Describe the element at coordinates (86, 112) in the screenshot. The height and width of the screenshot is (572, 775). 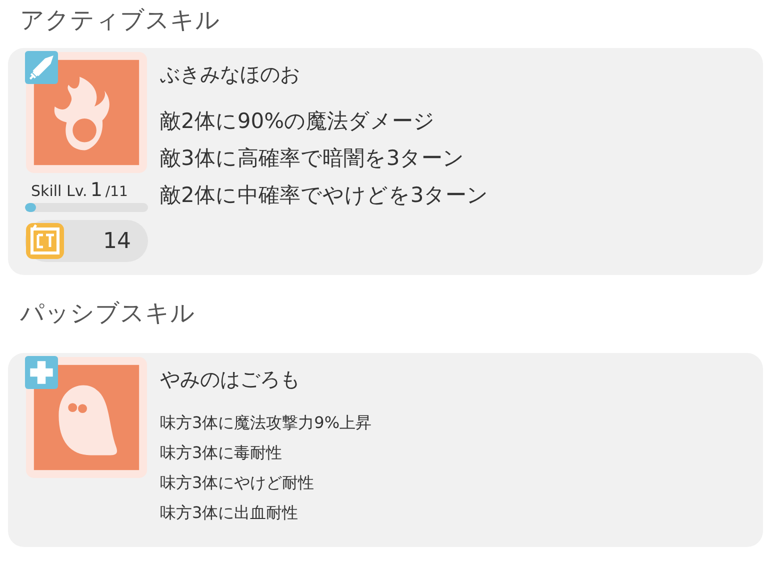
I see `flame-ring-icon` at that location.